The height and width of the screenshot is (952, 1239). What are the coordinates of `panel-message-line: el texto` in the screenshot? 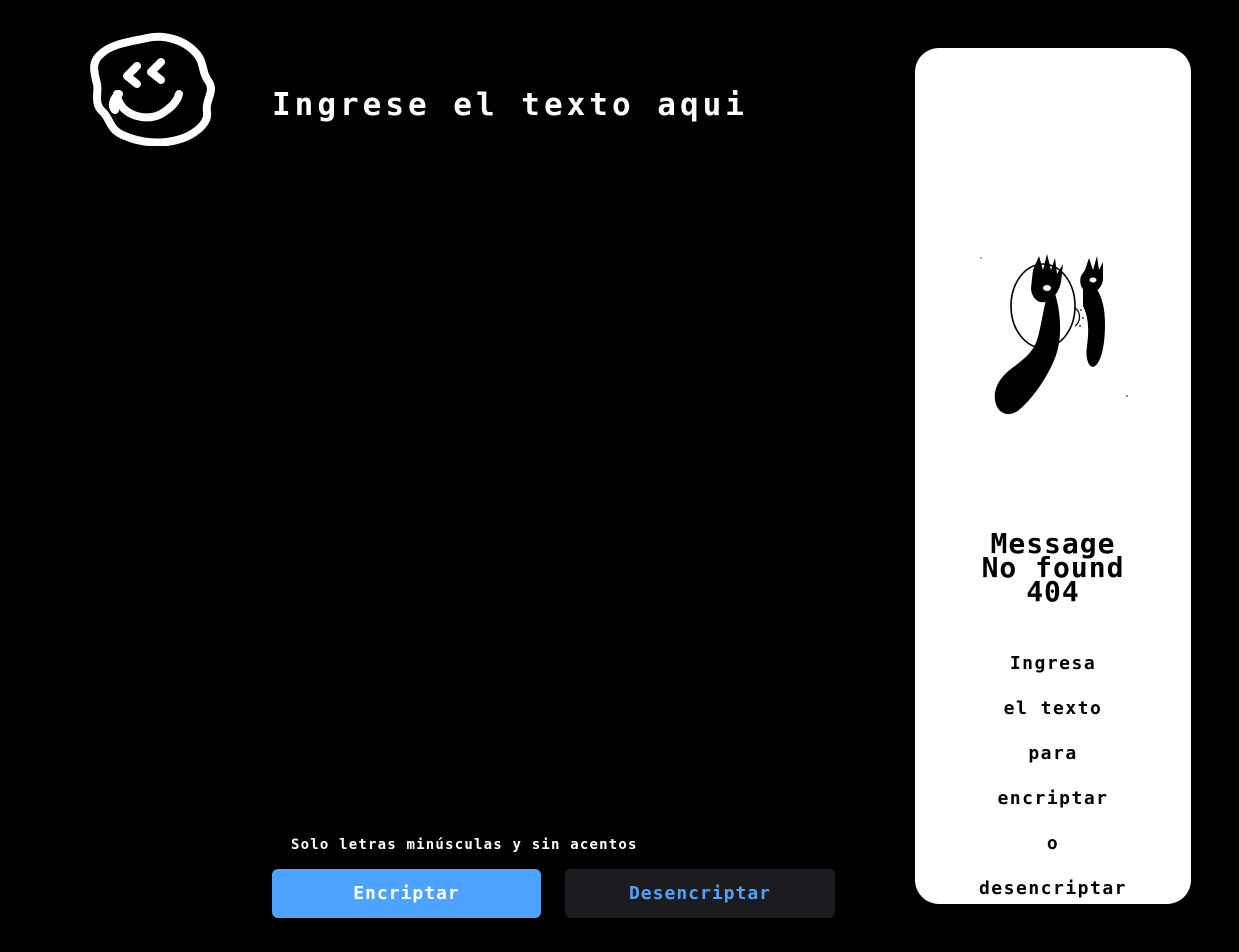 It's located at (1053, 708).